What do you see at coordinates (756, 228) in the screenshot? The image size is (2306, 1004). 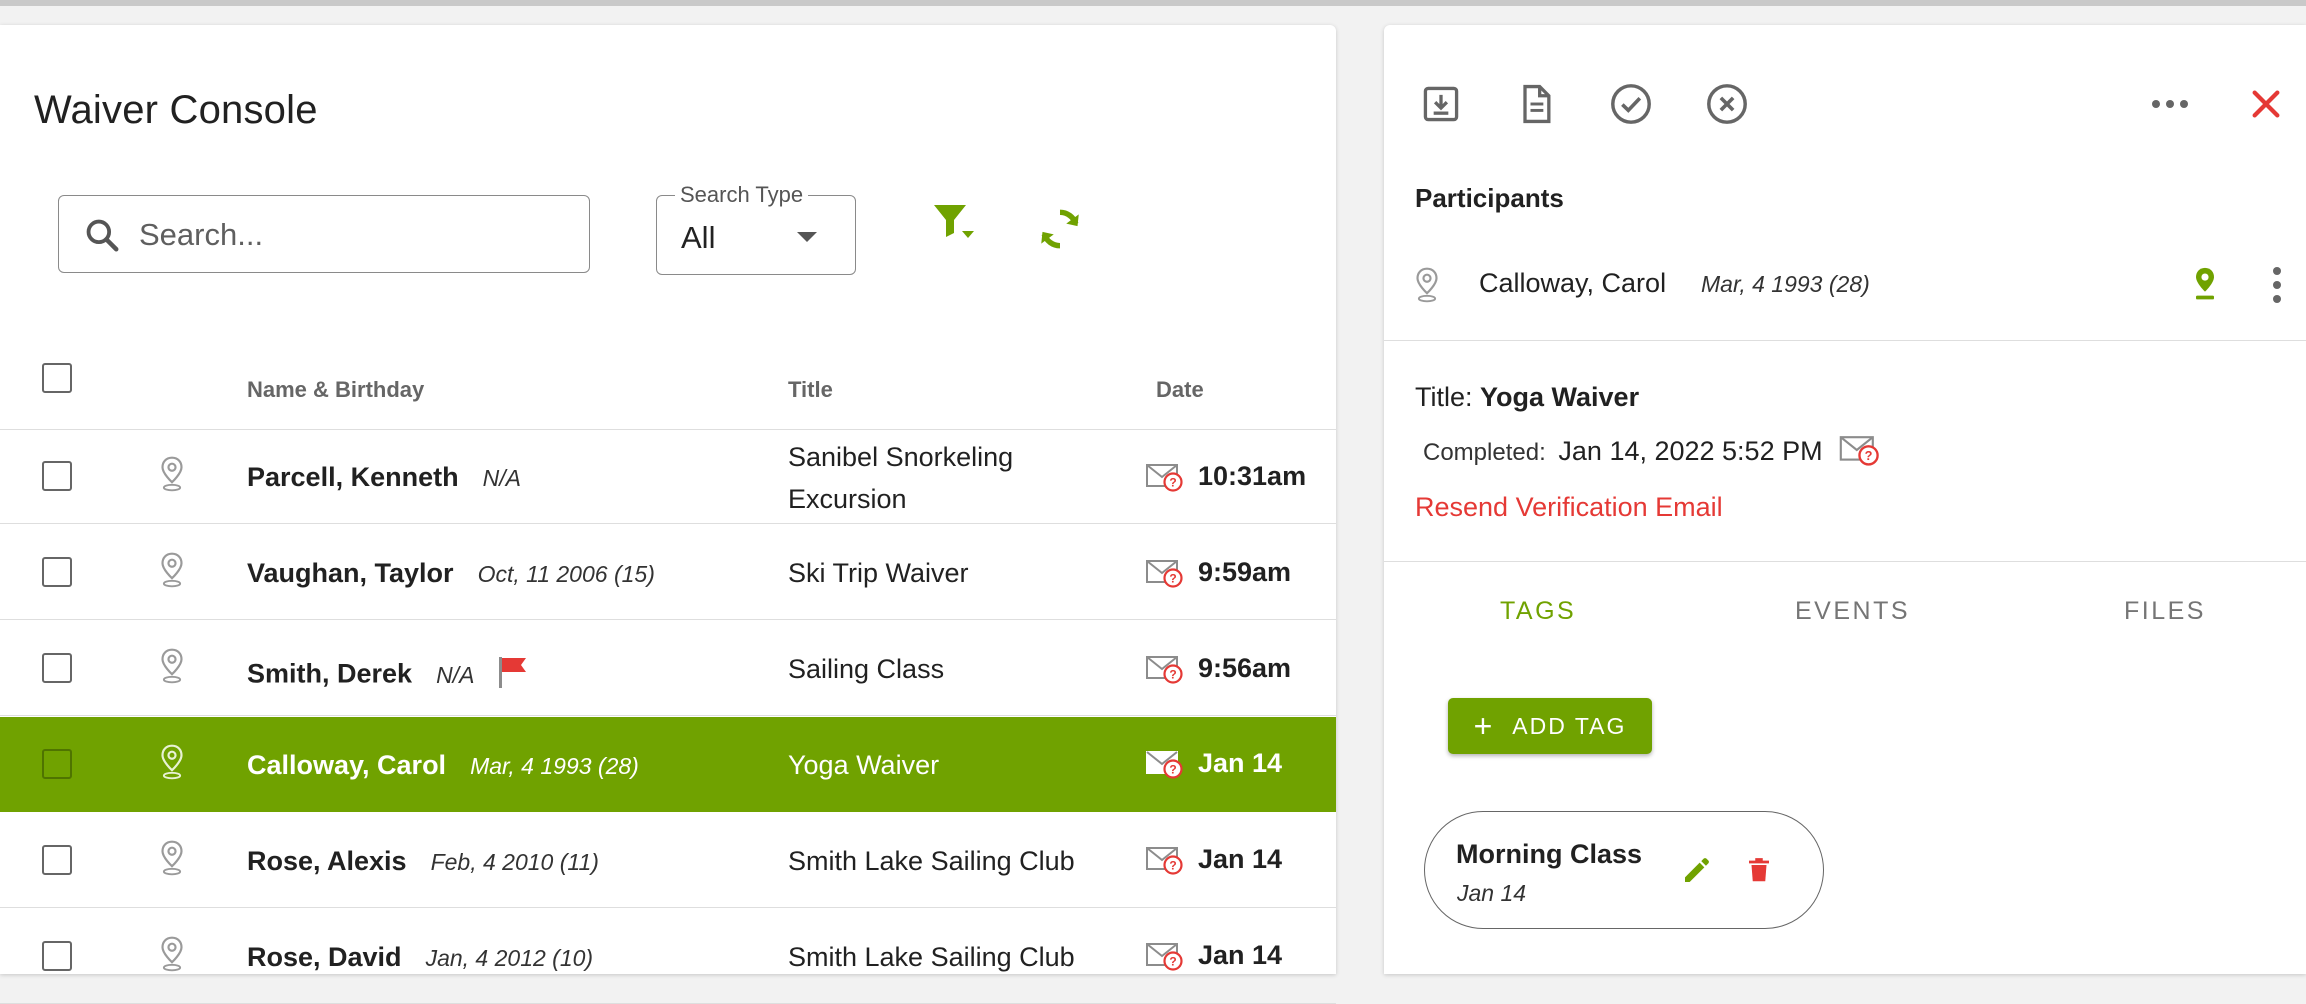 I see `search-type-select: Search Type All` at bounding box center [756, 228].